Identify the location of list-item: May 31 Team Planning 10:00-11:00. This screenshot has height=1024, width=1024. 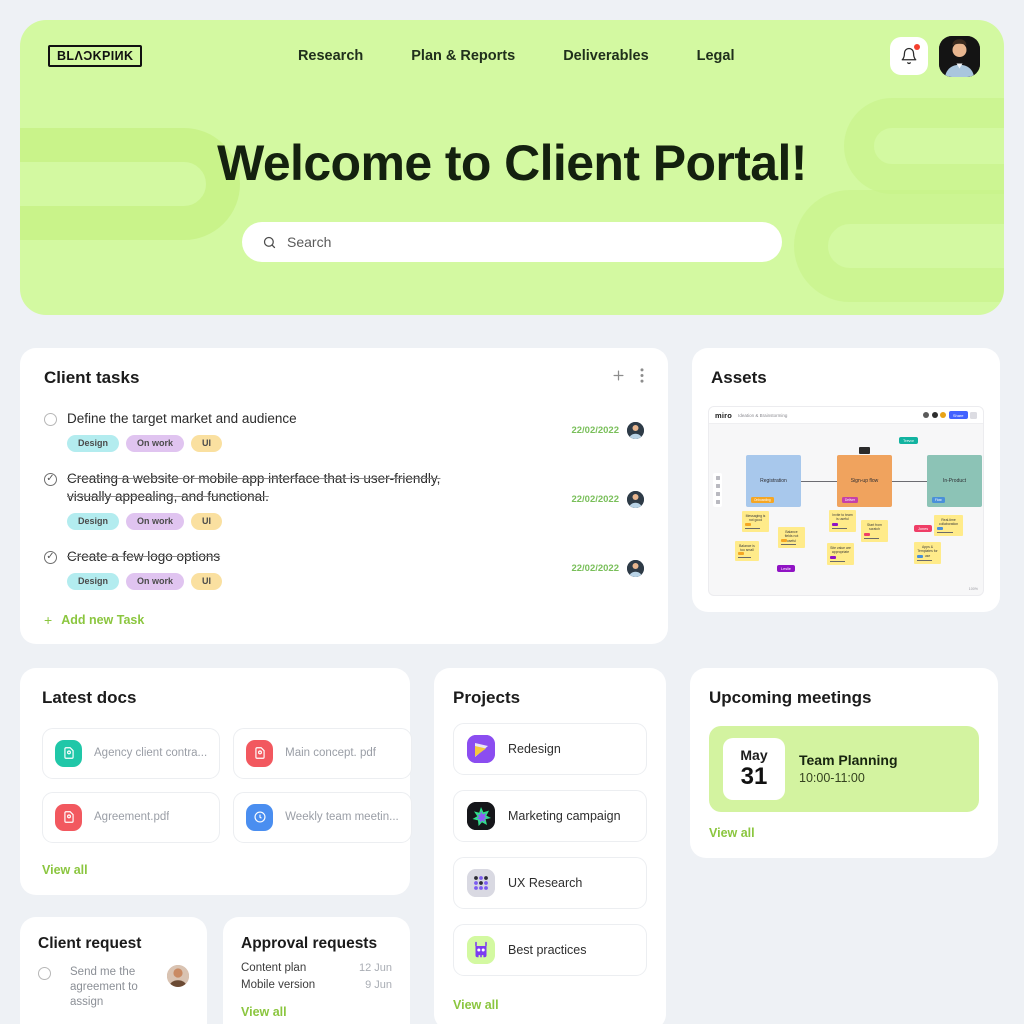
(844, 768).